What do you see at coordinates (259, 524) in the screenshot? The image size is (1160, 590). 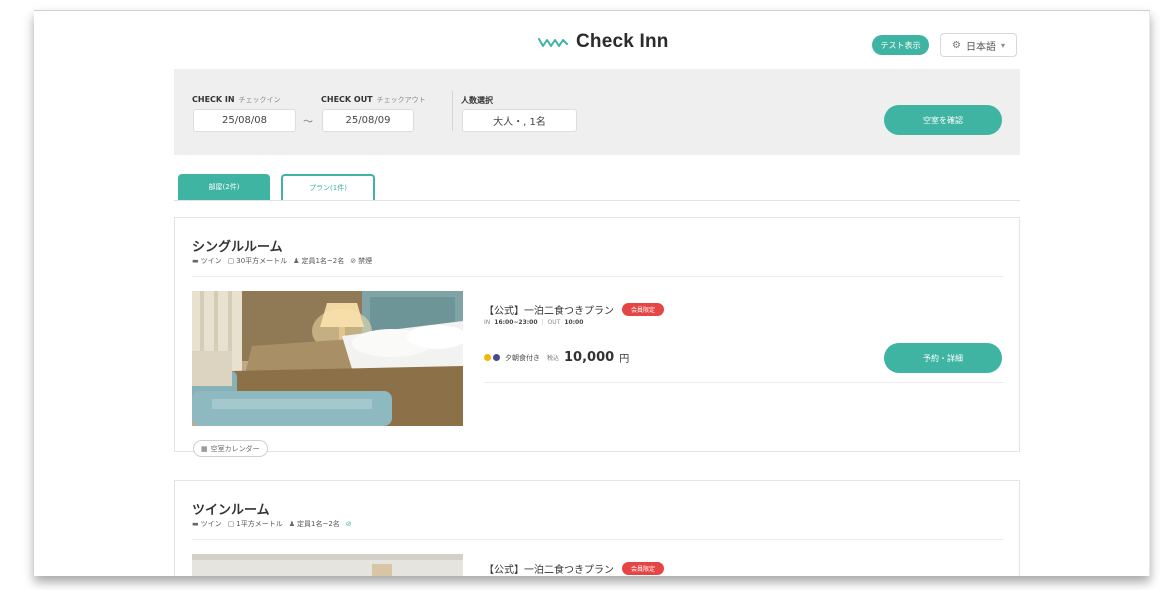 I see `room-size: 1平方メートル` at bounding box center [259, 524].